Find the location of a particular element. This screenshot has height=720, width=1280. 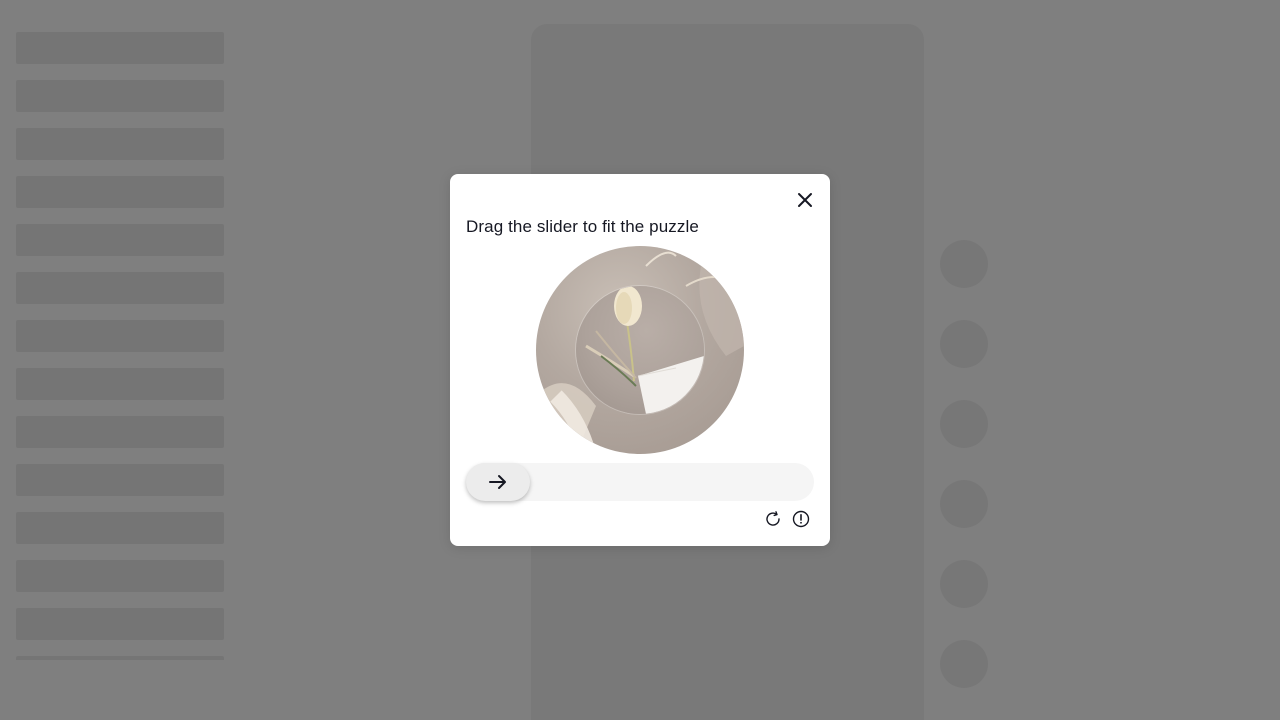

report-button is located at coordinates (801, 519).